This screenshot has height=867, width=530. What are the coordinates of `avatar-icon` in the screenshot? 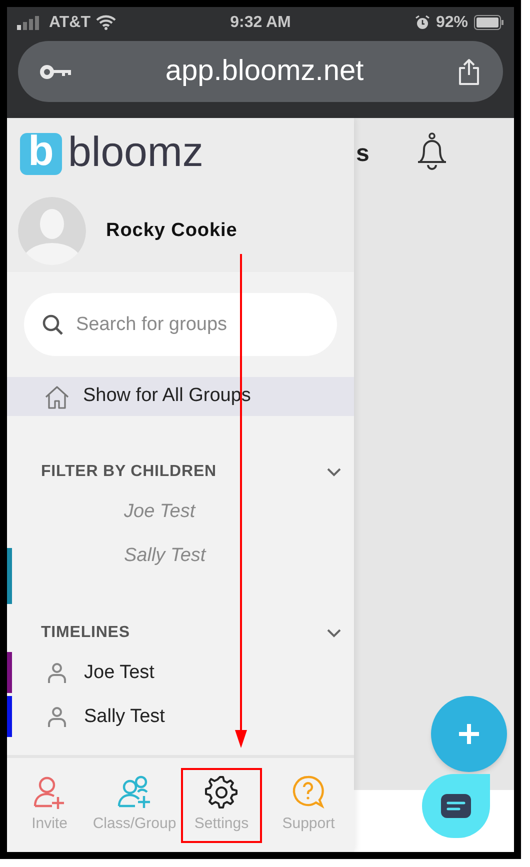 It's located at (52, 231).